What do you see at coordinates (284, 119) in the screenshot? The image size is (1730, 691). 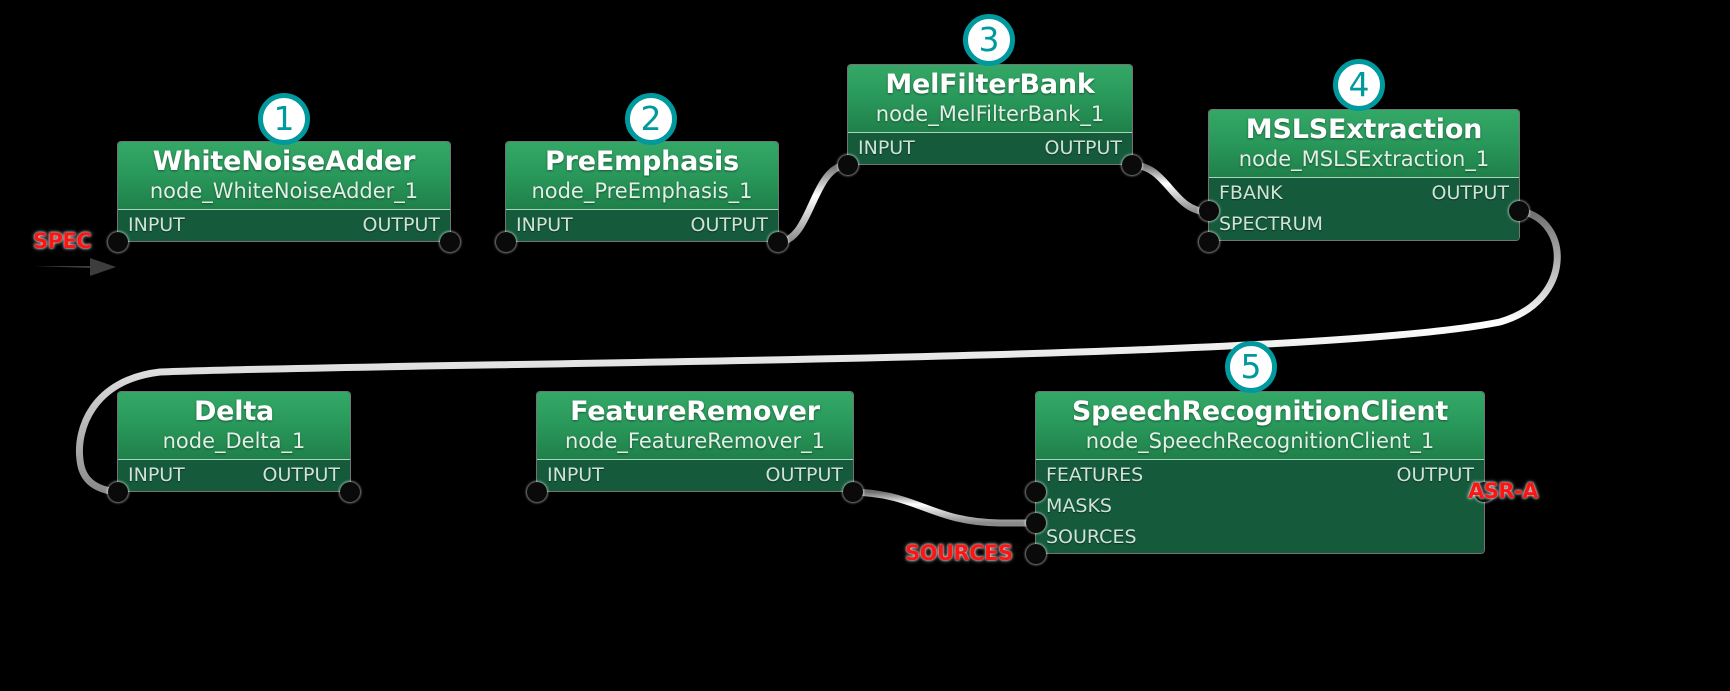 I see `step-badge-1: 1` at bounding box center [284, 119].